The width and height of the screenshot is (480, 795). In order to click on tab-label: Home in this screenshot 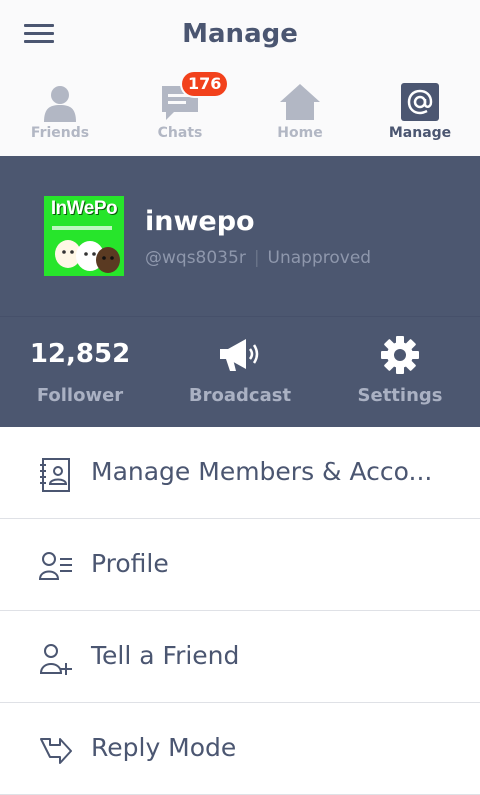, I will do `click(300, 133)`.